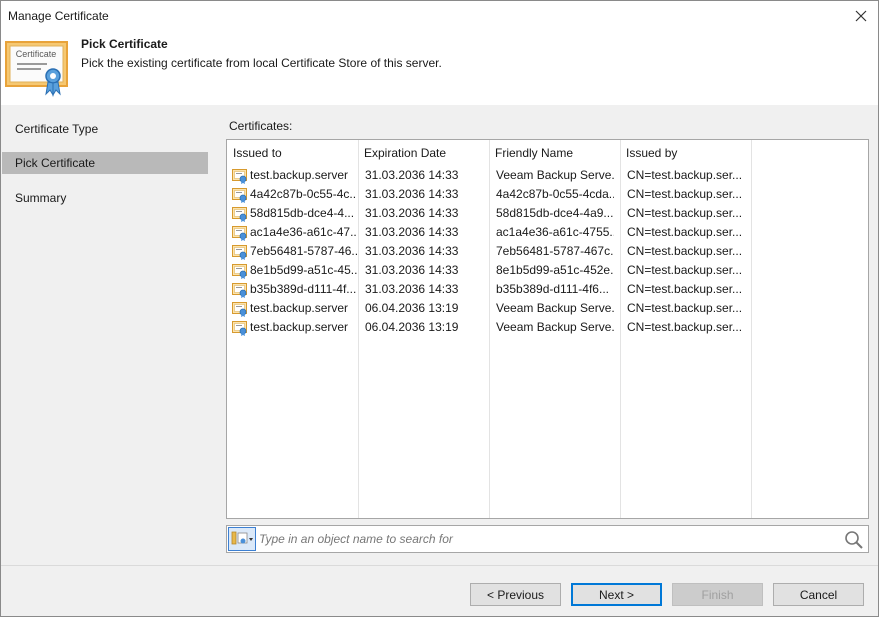  What do you see at coordinates (554, 153) in the screenshot?
I see `column-header-friendly-name: Friendly Name` at bounding box center [554, 153].